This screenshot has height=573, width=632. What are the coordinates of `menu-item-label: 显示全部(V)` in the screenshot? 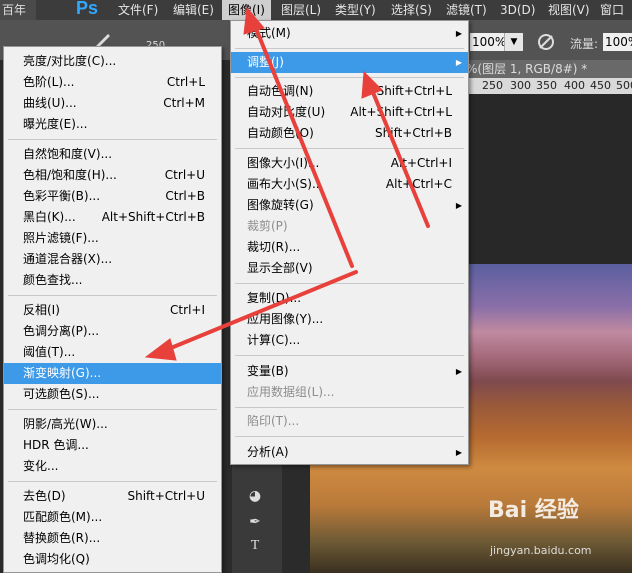 It's located at (280, 268).